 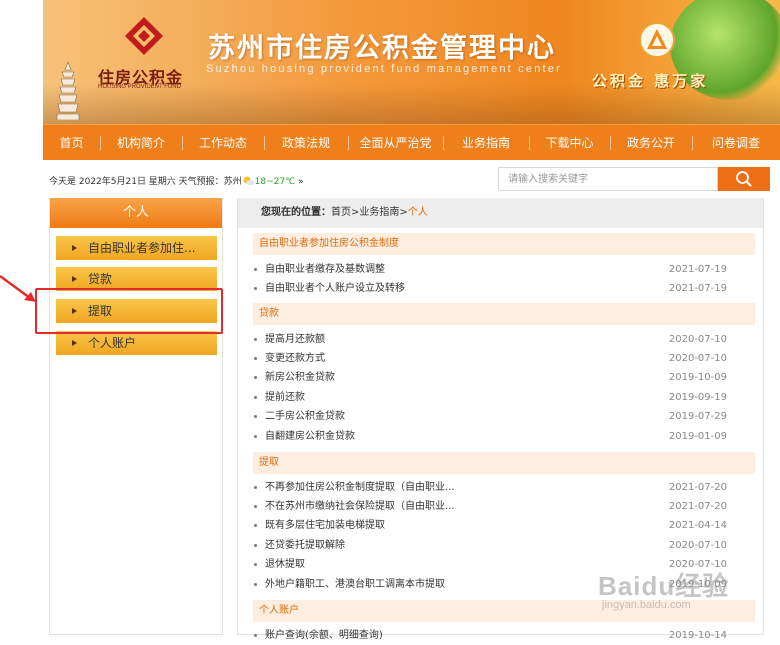 What do you see at coordinates (504, 244) in the screenshot?
I see `section-header-freelancer: 自由职业者参加住房公积金制度` at bounding box center [504, 244].